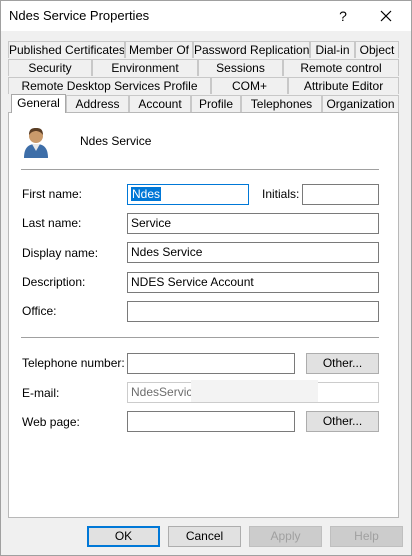  Describe the element at coordinates (360, 103) in the screenshot. I see `tab-organization: Organization` at that location.